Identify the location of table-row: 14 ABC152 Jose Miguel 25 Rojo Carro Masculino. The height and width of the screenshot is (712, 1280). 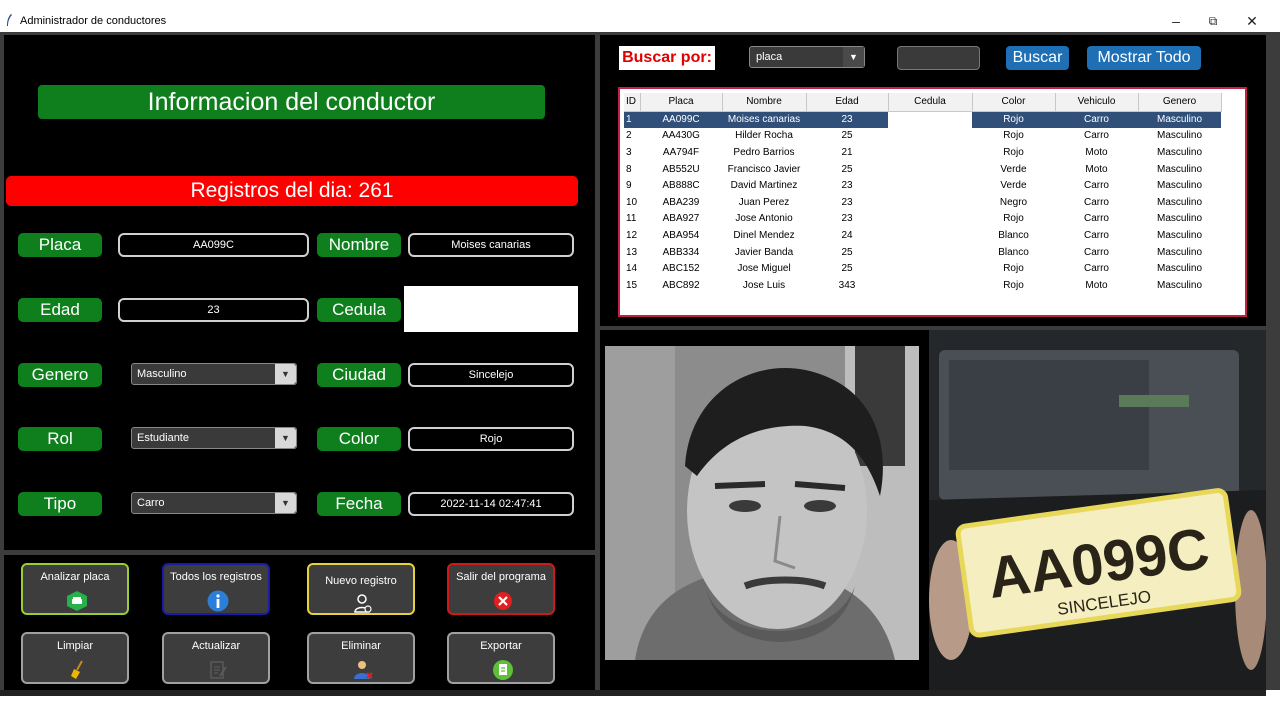
(922, 268).